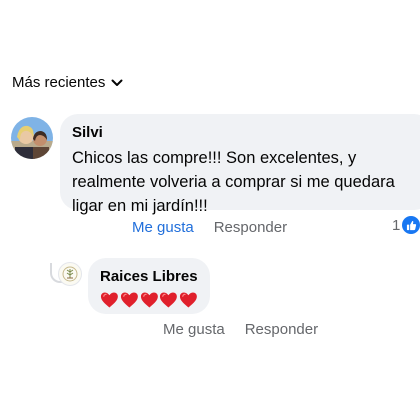  I want to click on sort-dropdown: Más recientes, so click(67, 82).